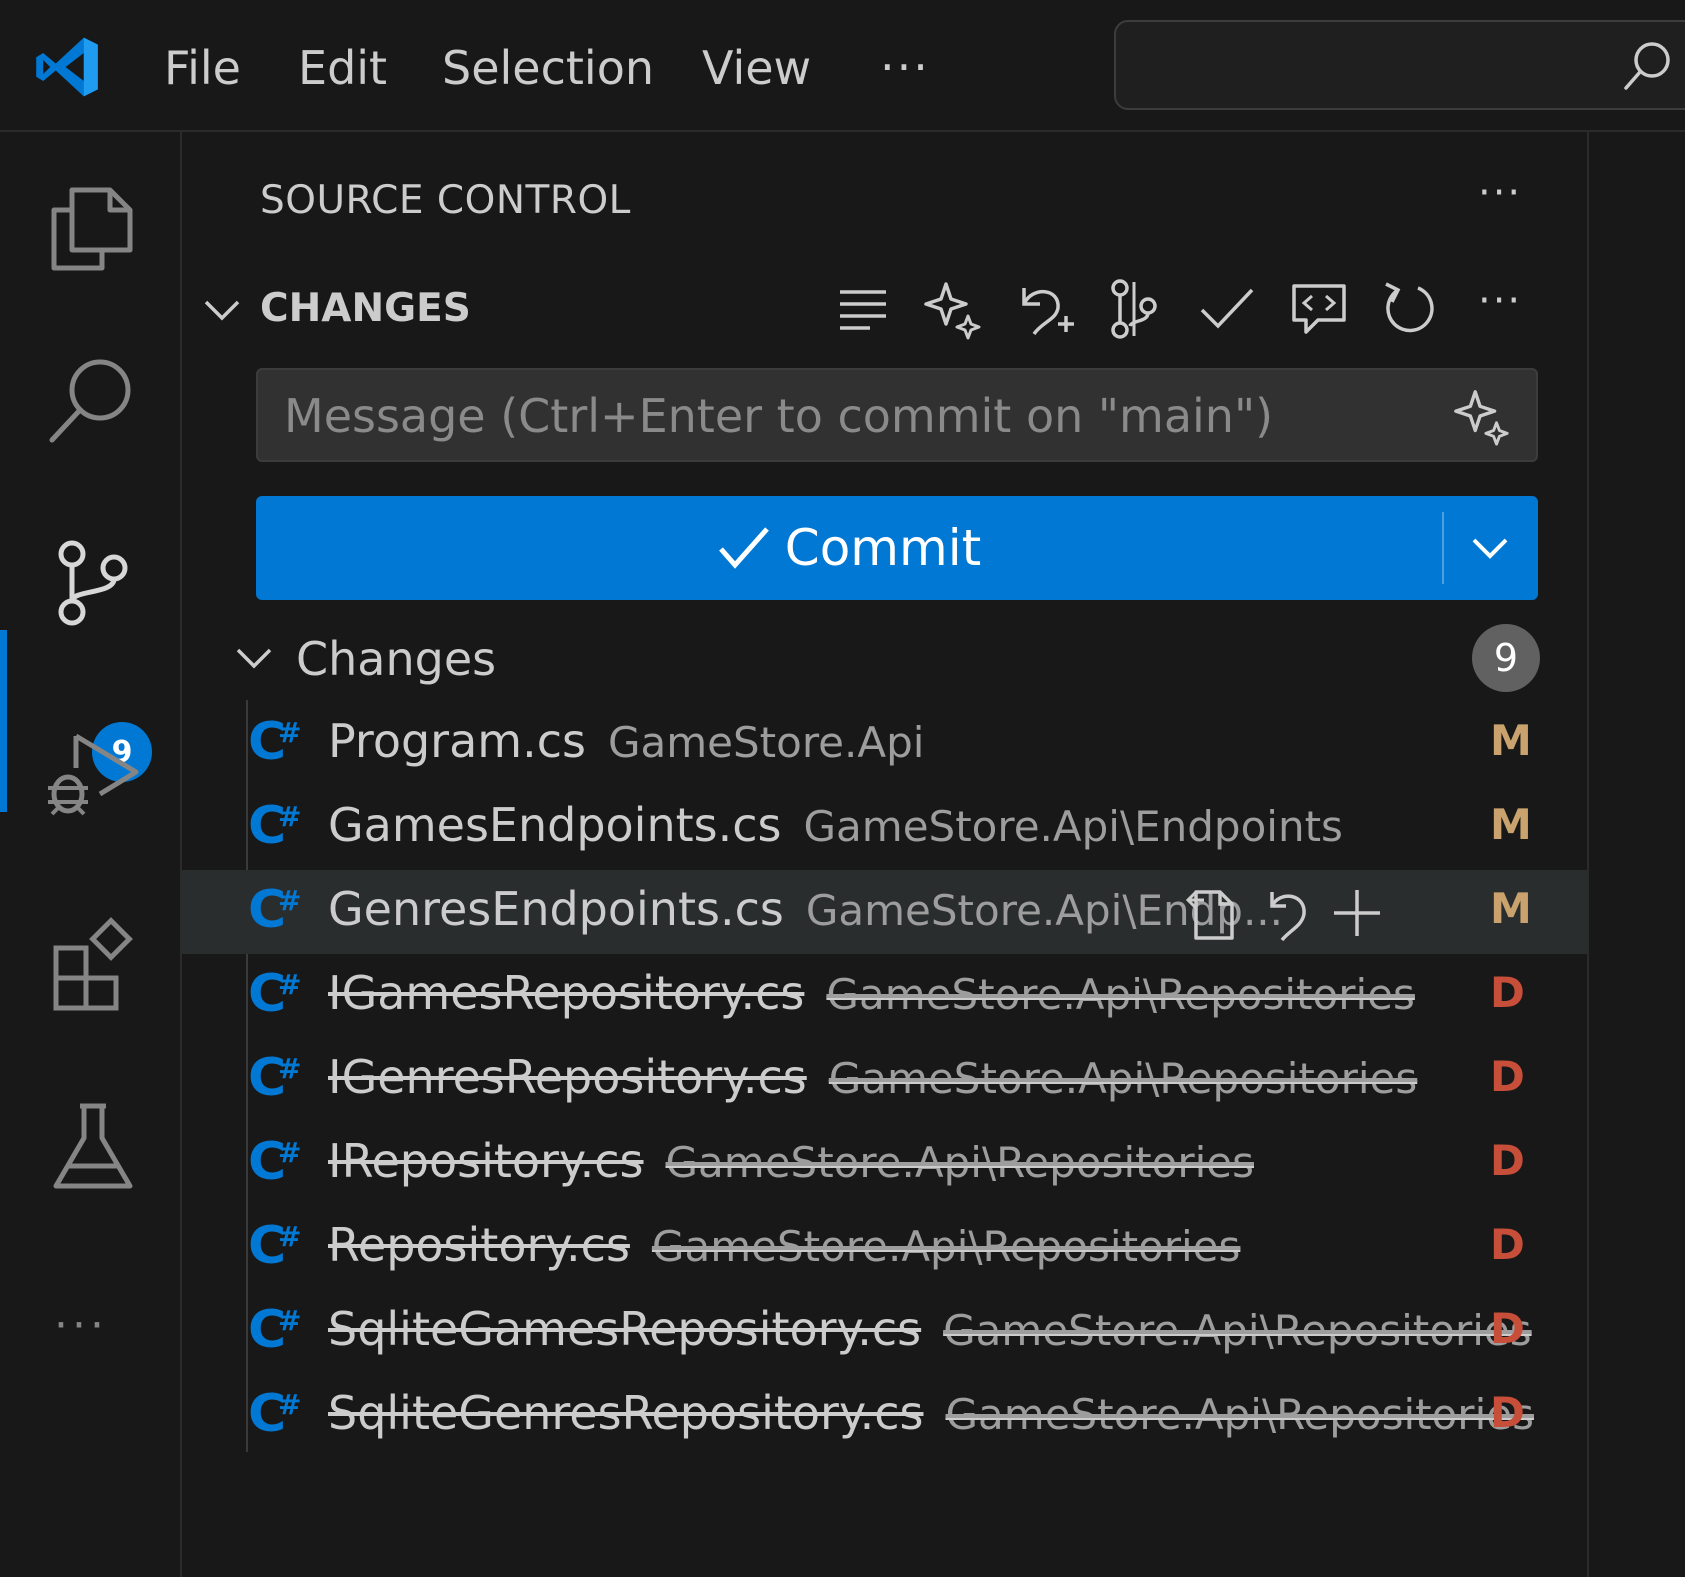  I want to click on title-bar: File Edit Selection View ···, so click(842, 66).